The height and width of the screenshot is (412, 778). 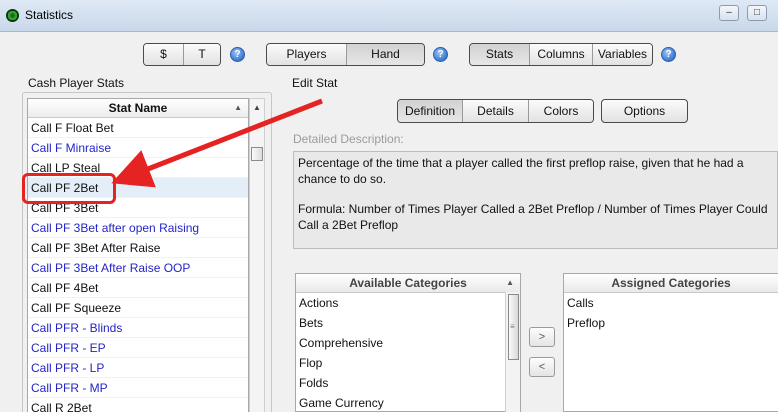 I want to click on tab-definition: Definition, so click(x=430, y=111).